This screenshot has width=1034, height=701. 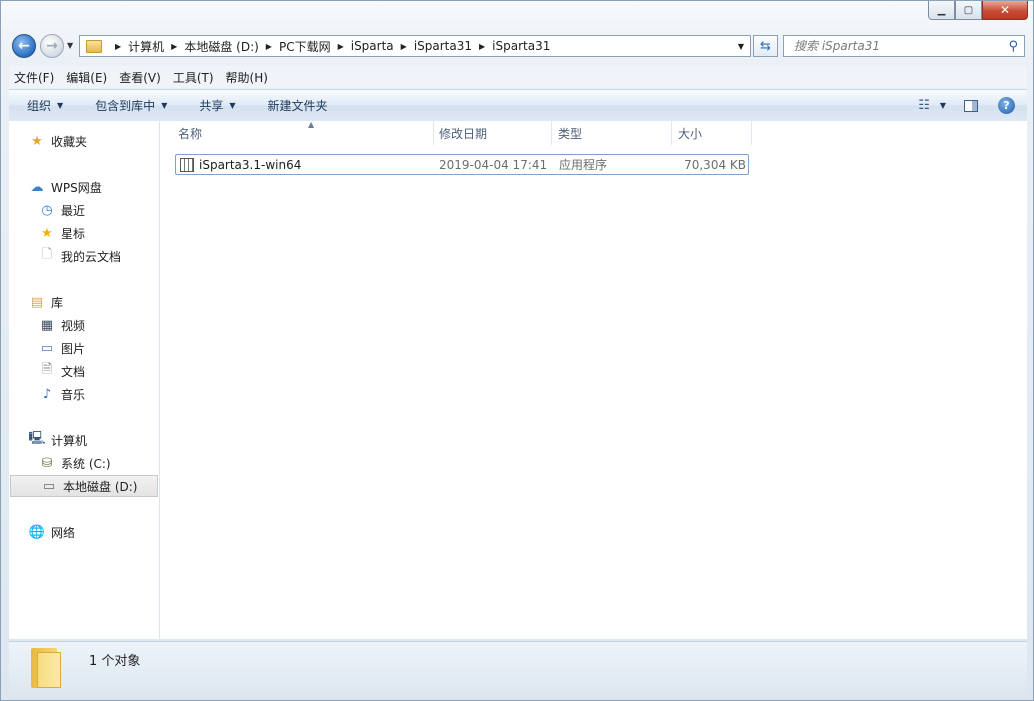 I want to click on maximize-button: ▢, so click(x=968, y=10).